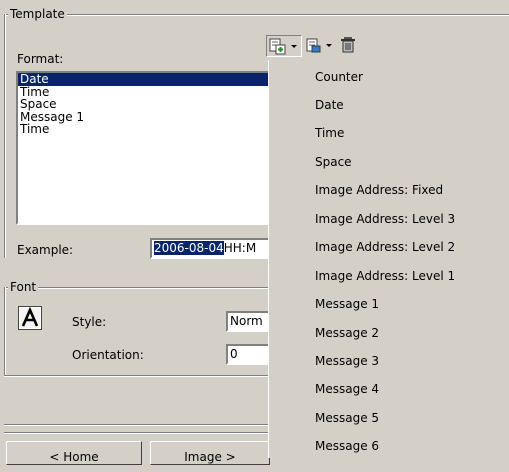 Image resolution: width=509 pixels, height=472 pixels. I want to click on font-group-legend: Font, so click(23, 287).